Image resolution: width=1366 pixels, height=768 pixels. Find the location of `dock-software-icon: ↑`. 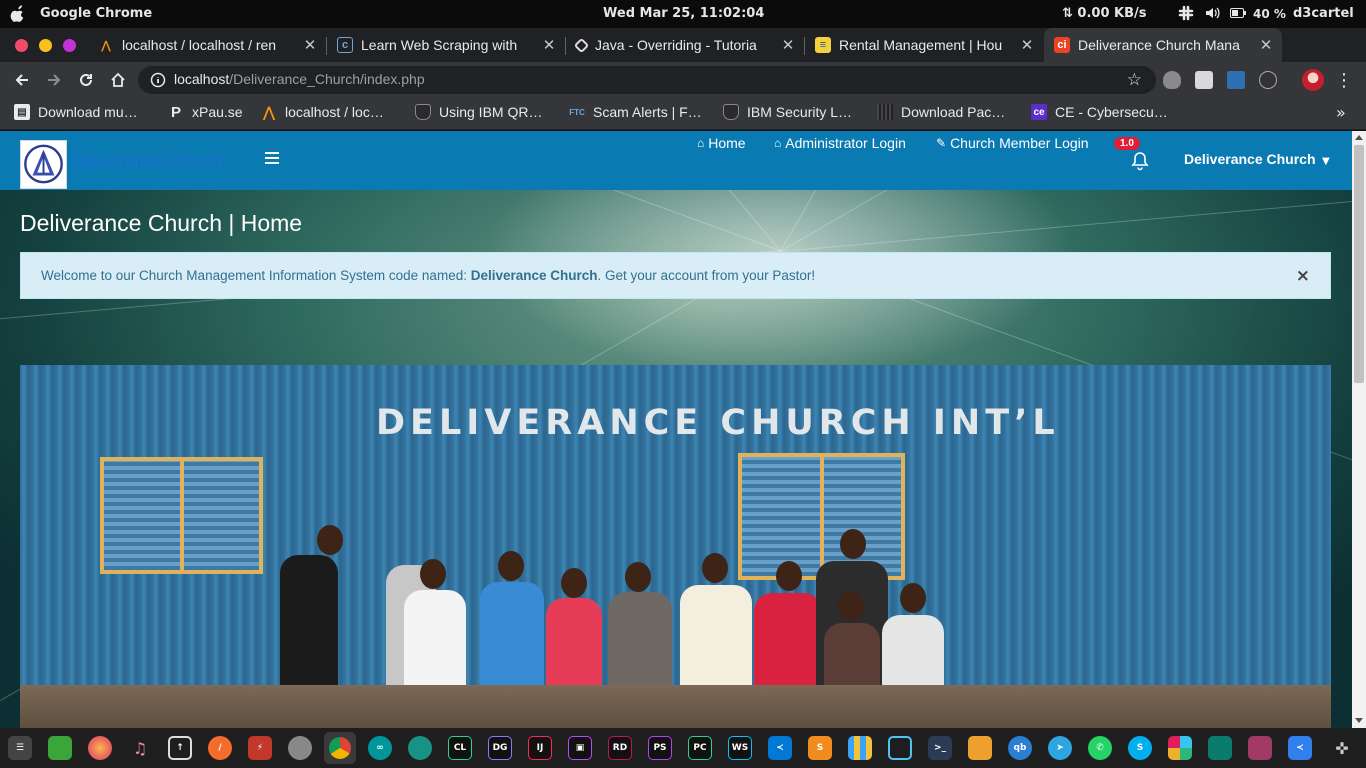

dock-software-icon: ↑ is located at coordinates (180, 748).